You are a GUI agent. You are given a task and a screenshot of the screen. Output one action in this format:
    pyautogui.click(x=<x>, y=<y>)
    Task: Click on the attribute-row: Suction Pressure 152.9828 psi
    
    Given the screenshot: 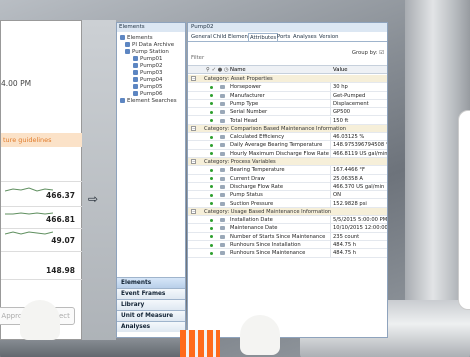 What is the action you would take?
    pyautogui.click(x=287, y=203)
    